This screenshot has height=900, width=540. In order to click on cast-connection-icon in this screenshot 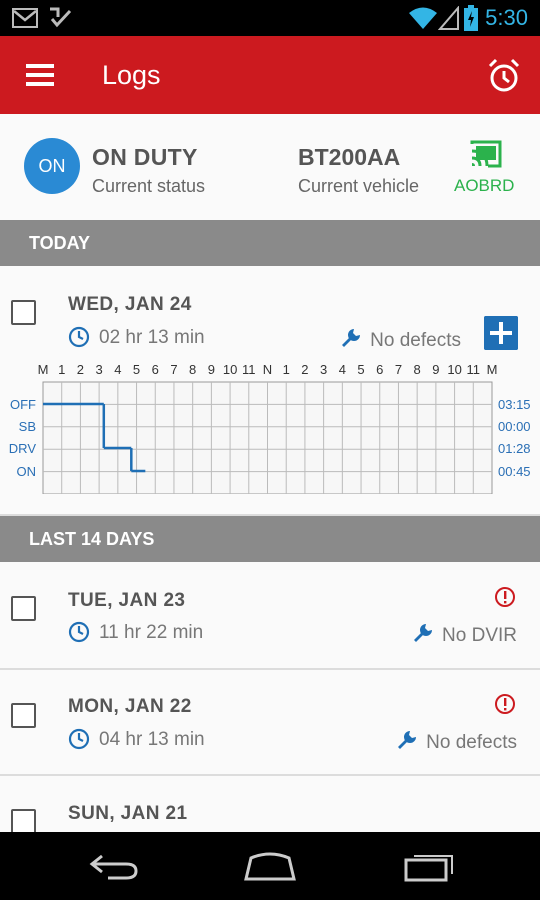, I will do `click(486, 154)`.